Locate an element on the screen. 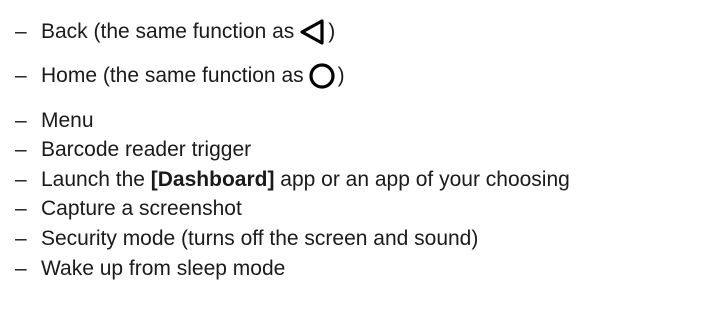 This screenshot has width=715, height=309. item-text: Capture a screenshot is located at coordinates (141, 208).